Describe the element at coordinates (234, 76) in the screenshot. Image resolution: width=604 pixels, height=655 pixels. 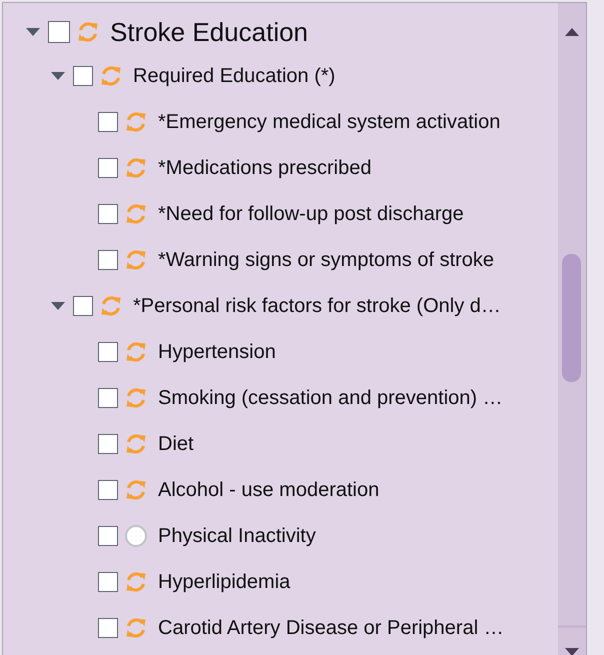
I see `tree-item-label: Required Education (*)` at that location.